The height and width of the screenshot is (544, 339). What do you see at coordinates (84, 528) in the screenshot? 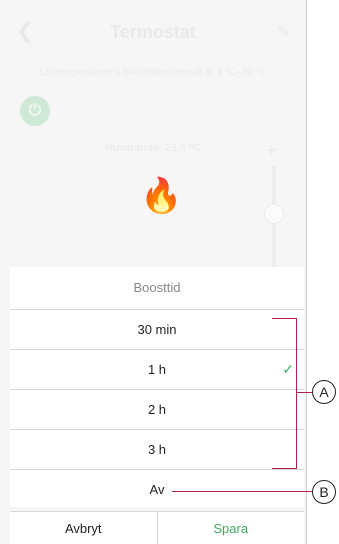
I see `cancel-button: Avbryt` at bounding box center [84, 528].